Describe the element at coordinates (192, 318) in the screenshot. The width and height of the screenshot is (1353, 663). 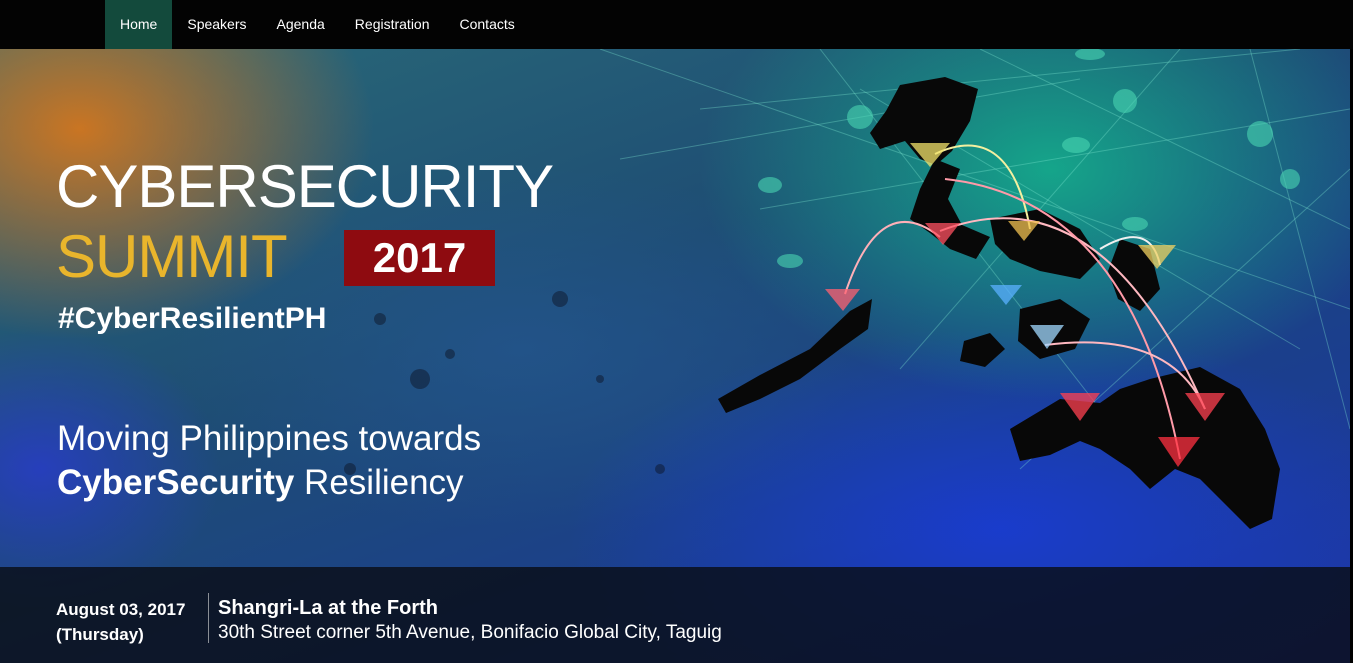
I see `event-hashtag: #CyberResilientPH` at that location.